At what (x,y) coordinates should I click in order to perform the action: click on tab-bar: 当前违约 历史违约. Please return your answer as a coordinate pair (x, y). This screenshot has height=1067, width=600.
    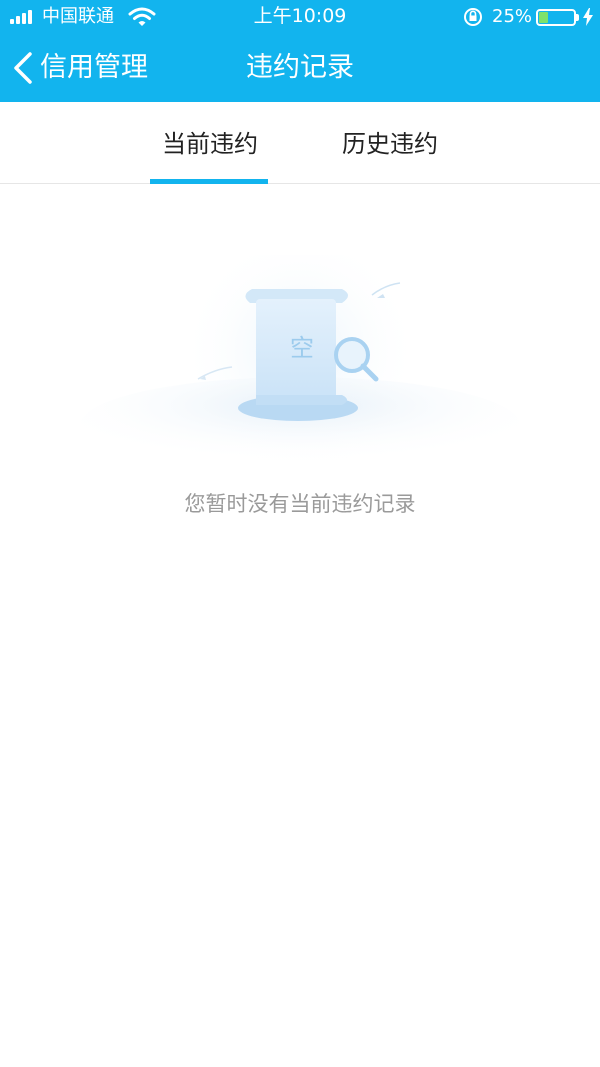
    Looking at the image, I should click on (300, 143).